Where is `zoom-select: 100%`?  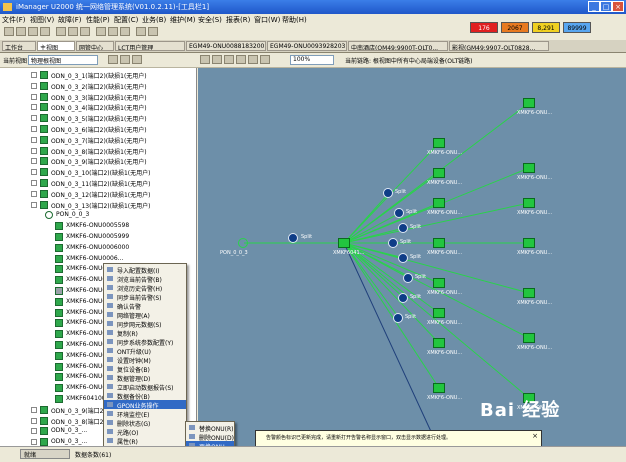 zoom-select: 100% is located at coordinates (312, 60).